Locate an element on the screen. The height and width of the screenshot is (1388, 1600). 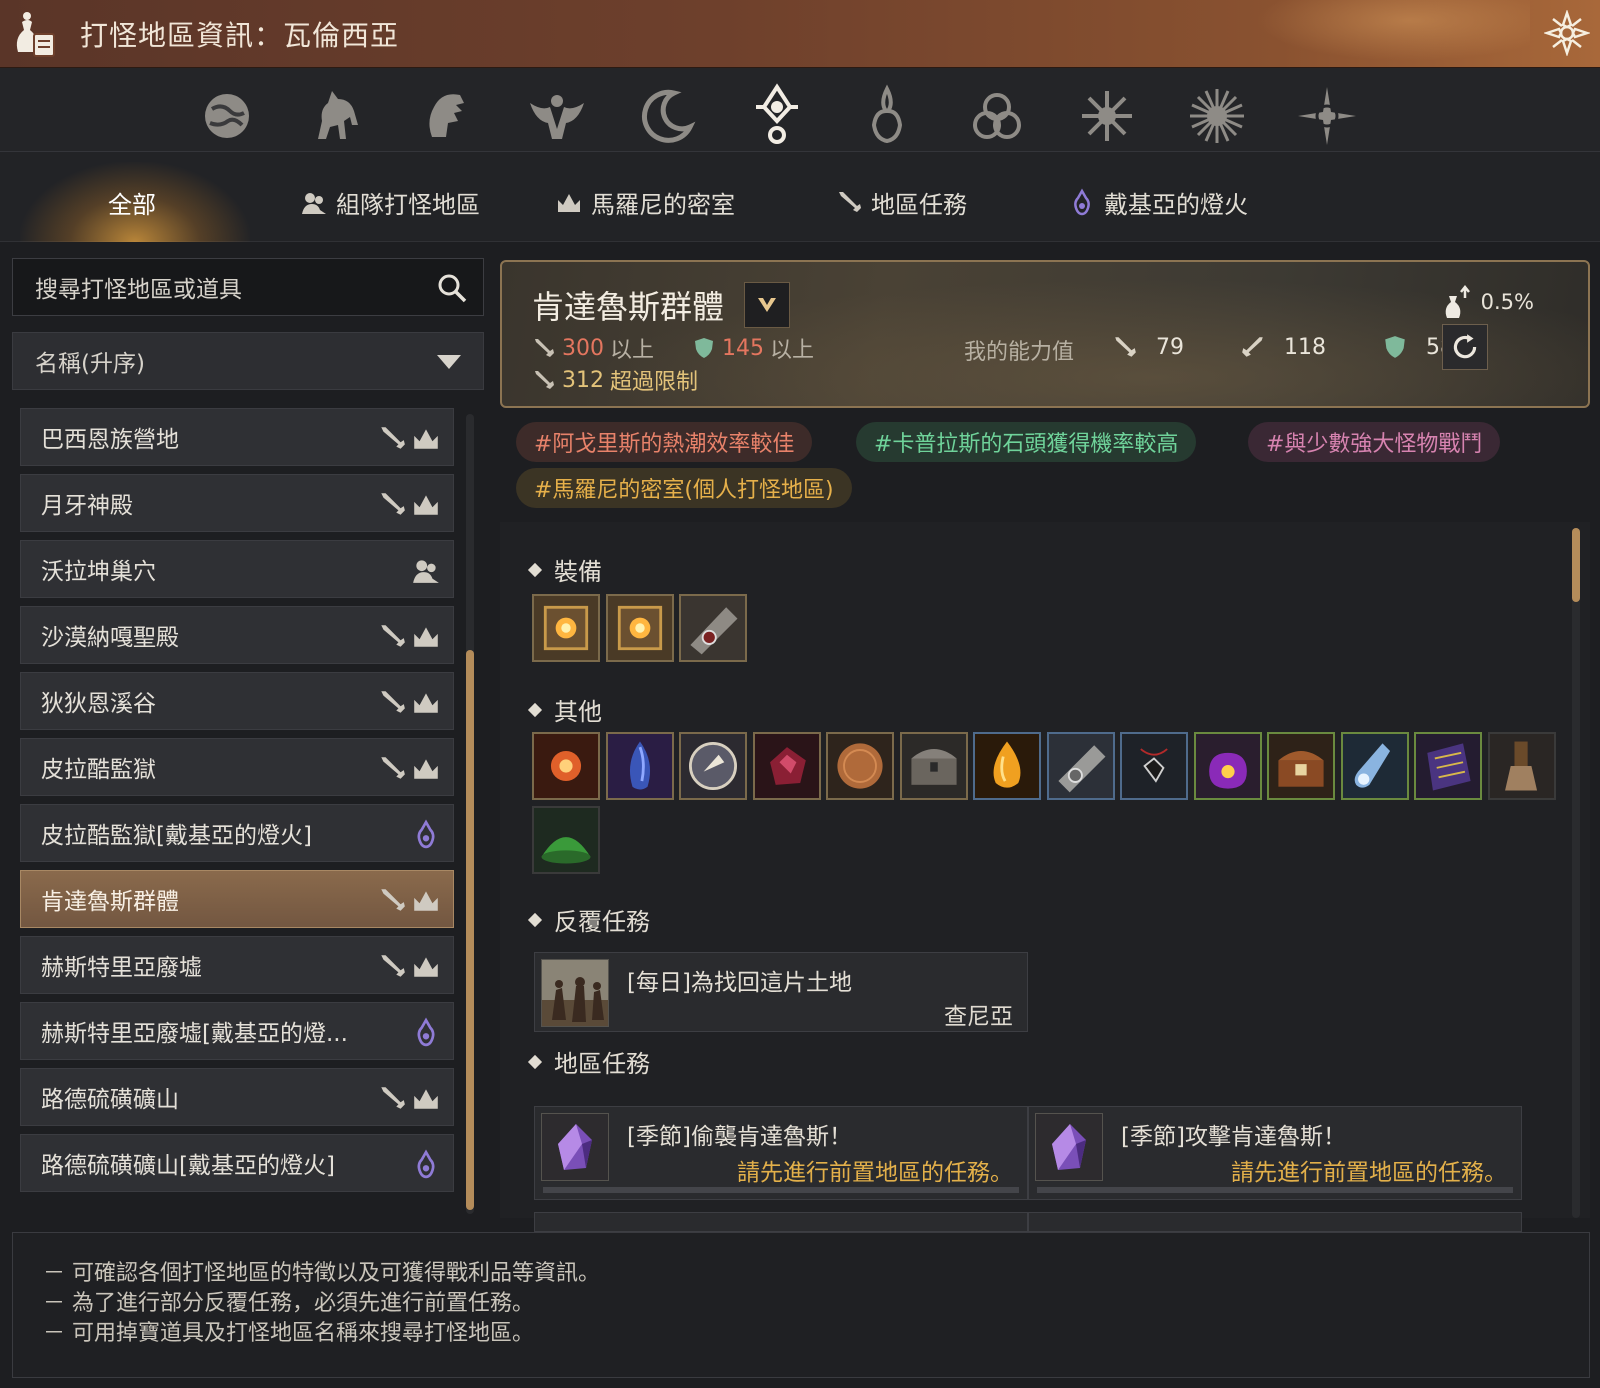
red-gem-icon is located at coordinates (786, 766).